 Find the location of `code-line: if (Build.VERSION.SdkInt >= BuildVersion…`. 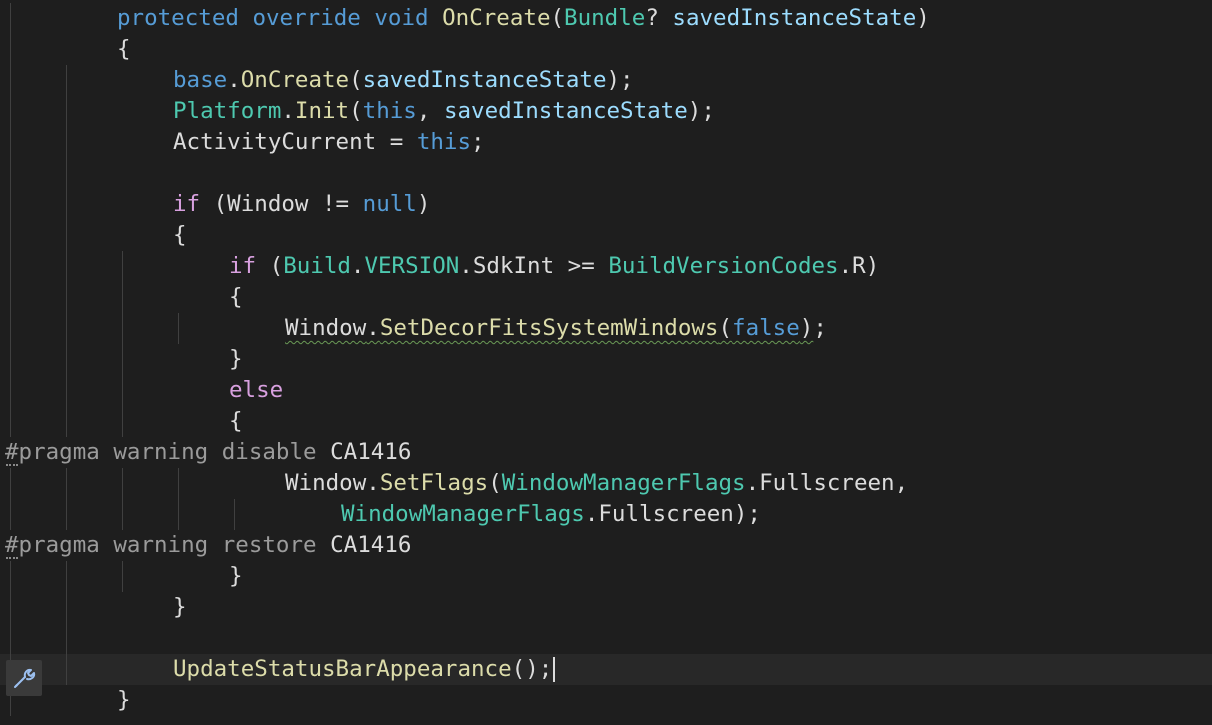

code-line: if (Build.VERSION.SdkInt >= BuildVersion… is located at coordinates (606, 266).